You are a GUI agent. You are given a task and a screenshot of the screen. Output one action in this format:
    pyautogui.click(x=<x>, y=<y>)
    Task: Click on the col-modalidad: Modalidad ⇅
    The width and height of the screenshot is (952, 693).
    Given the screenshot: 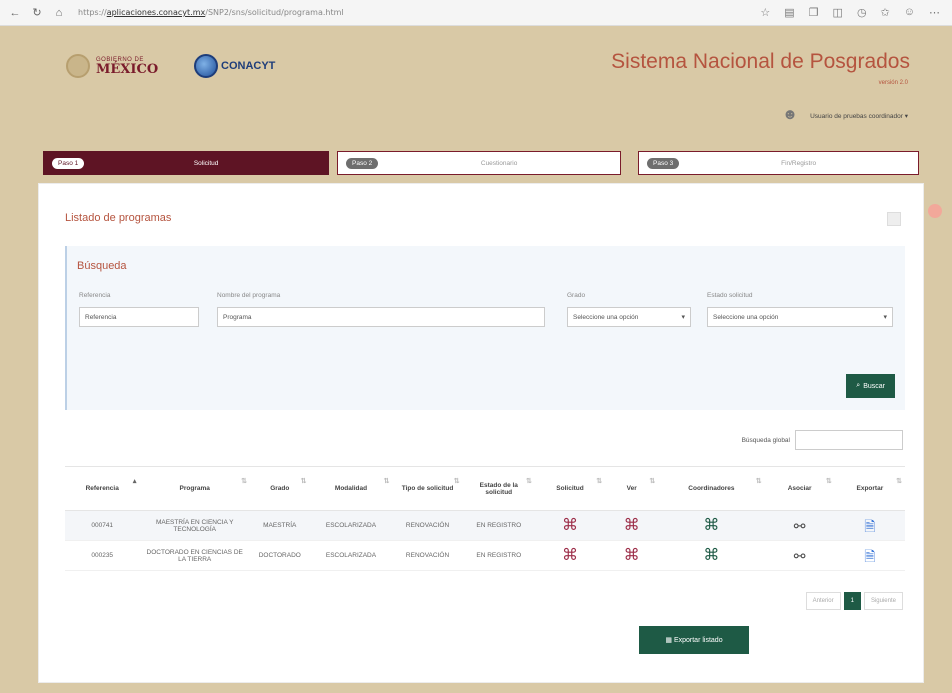 What is the action you would take?
    pyautogui.click(x=351, y=488)
    